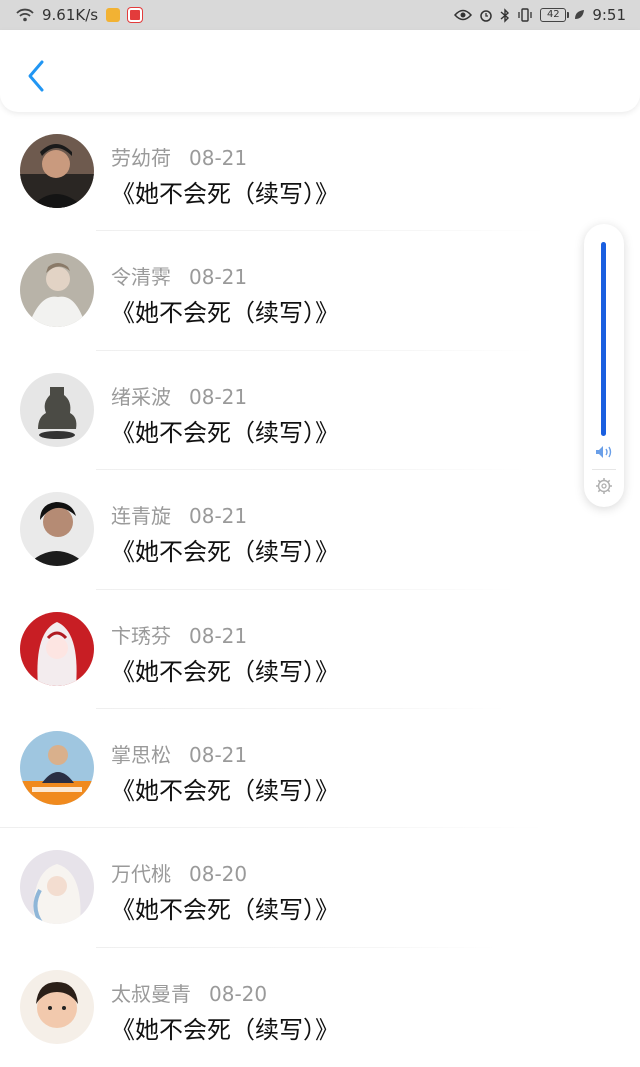  What do you see at coordinates (604, 469) in the screenshot?
I see `divider` at bounding box center [604, 469].